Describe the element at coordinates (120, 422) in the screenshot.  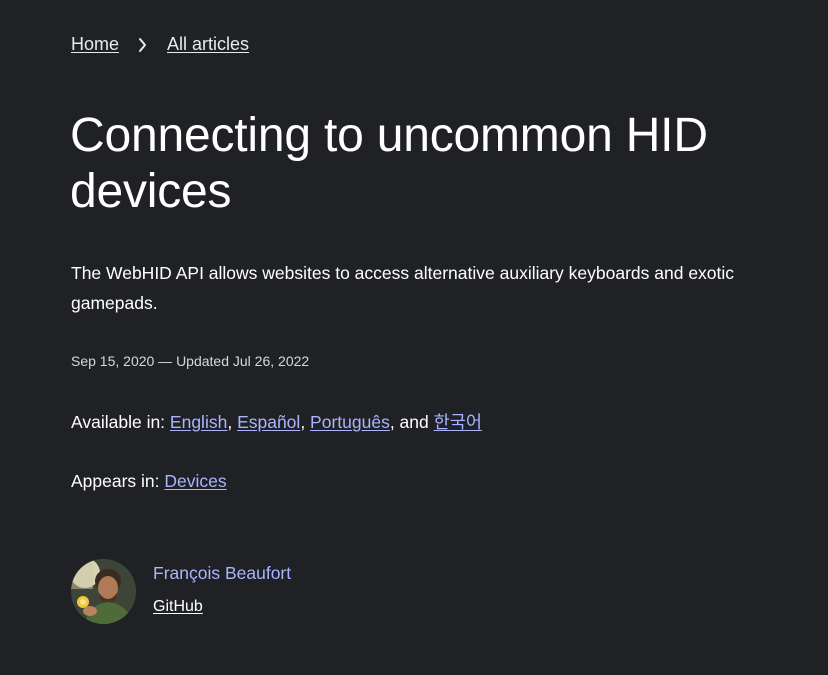
I see `languages-prefix: Available in:` at that location.